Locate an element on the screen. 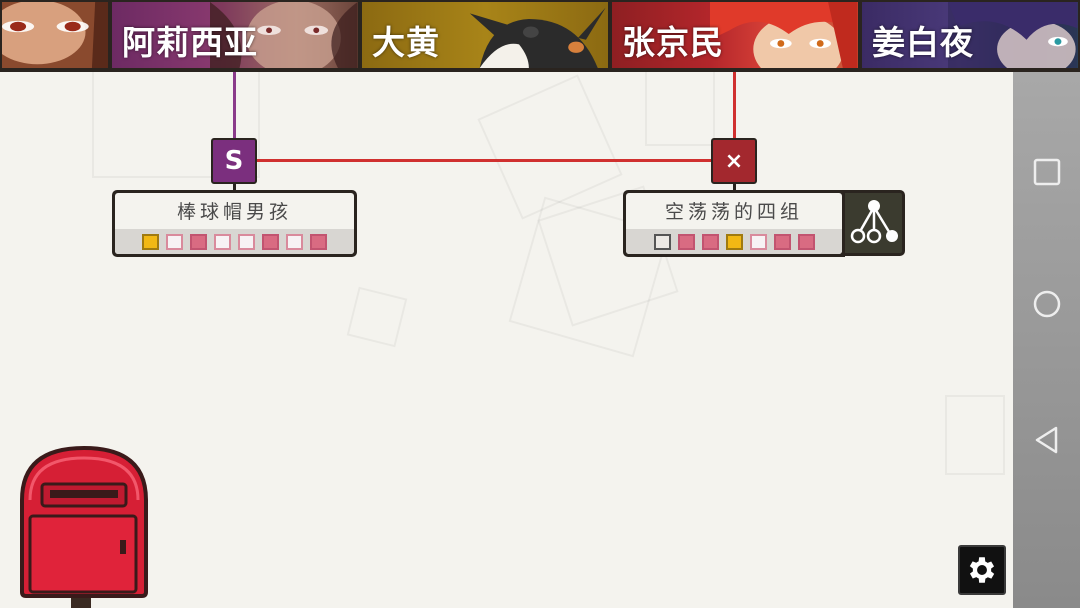  connector-line-purple is located at coordinates (234, 106).